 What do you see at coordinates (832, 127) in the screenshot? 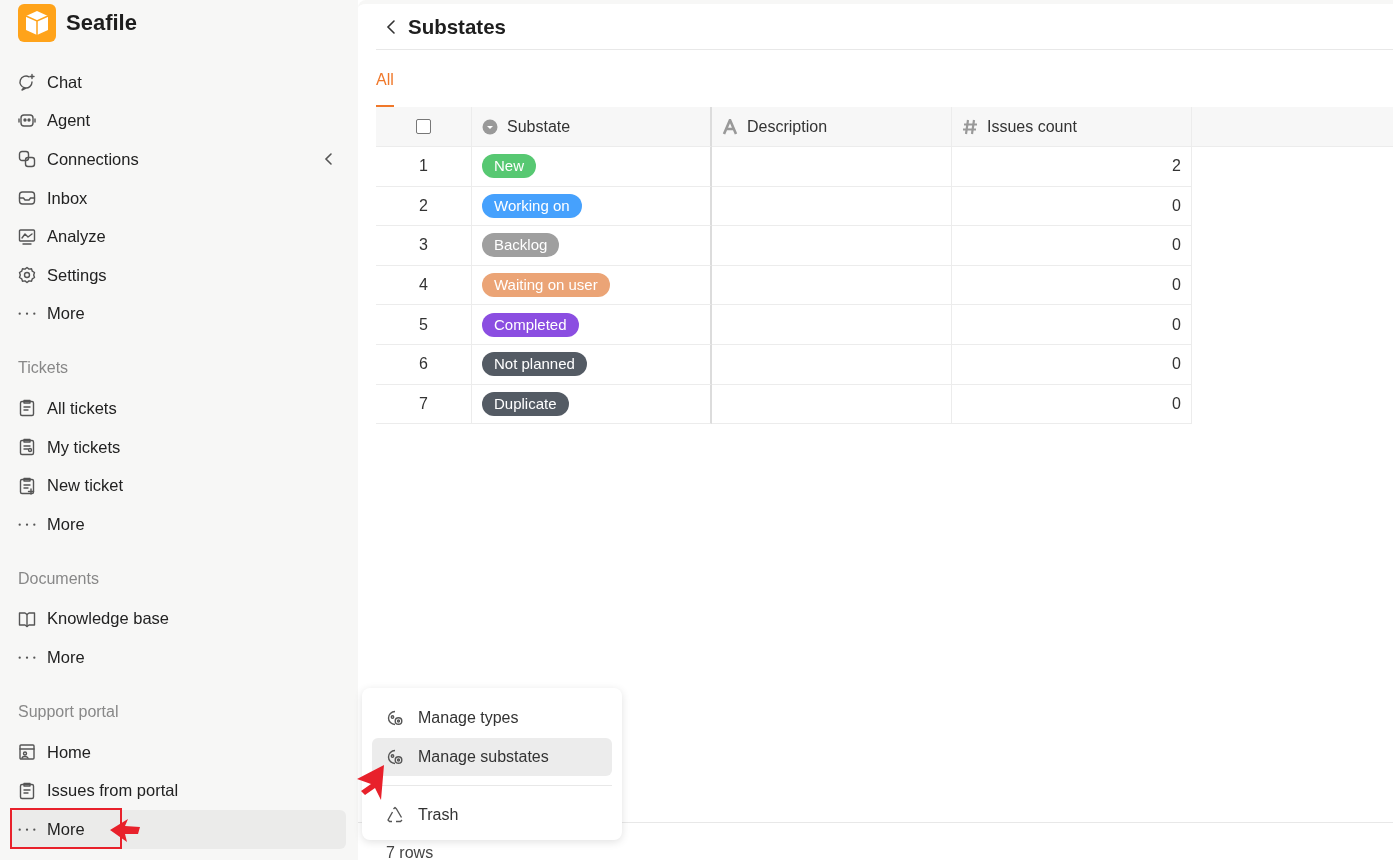
I see `column-header: Description` at bounding box center [832, 127].